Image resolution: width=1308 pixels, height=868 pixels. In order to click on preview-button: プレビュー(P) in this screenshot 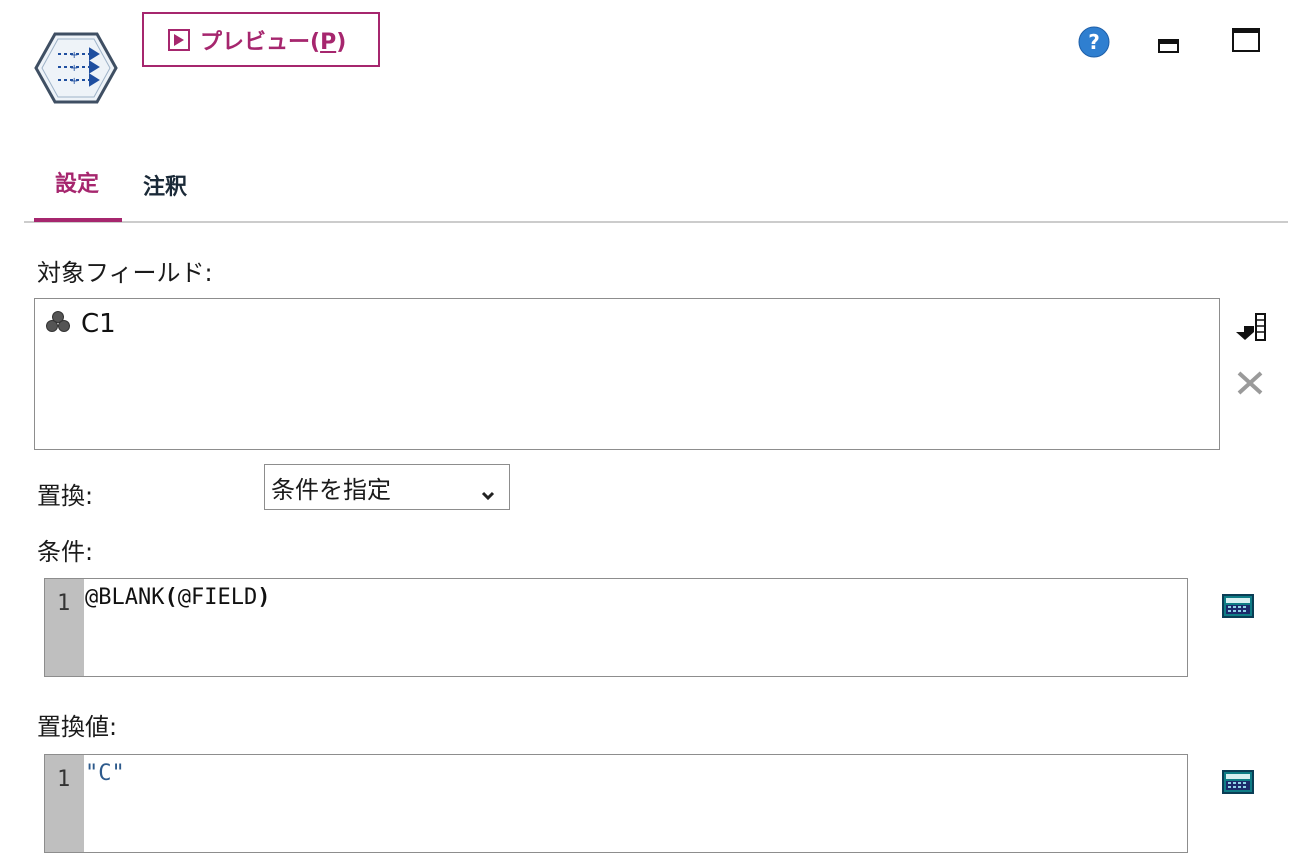, I will do `click(261, 39)`.